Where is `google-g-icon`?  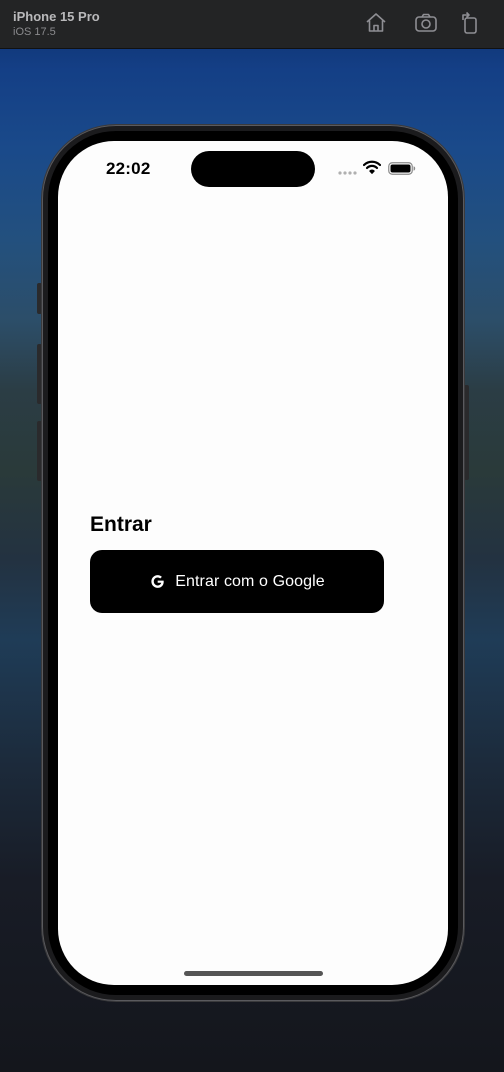 google-g-icon is located at coordinates (157, 581).